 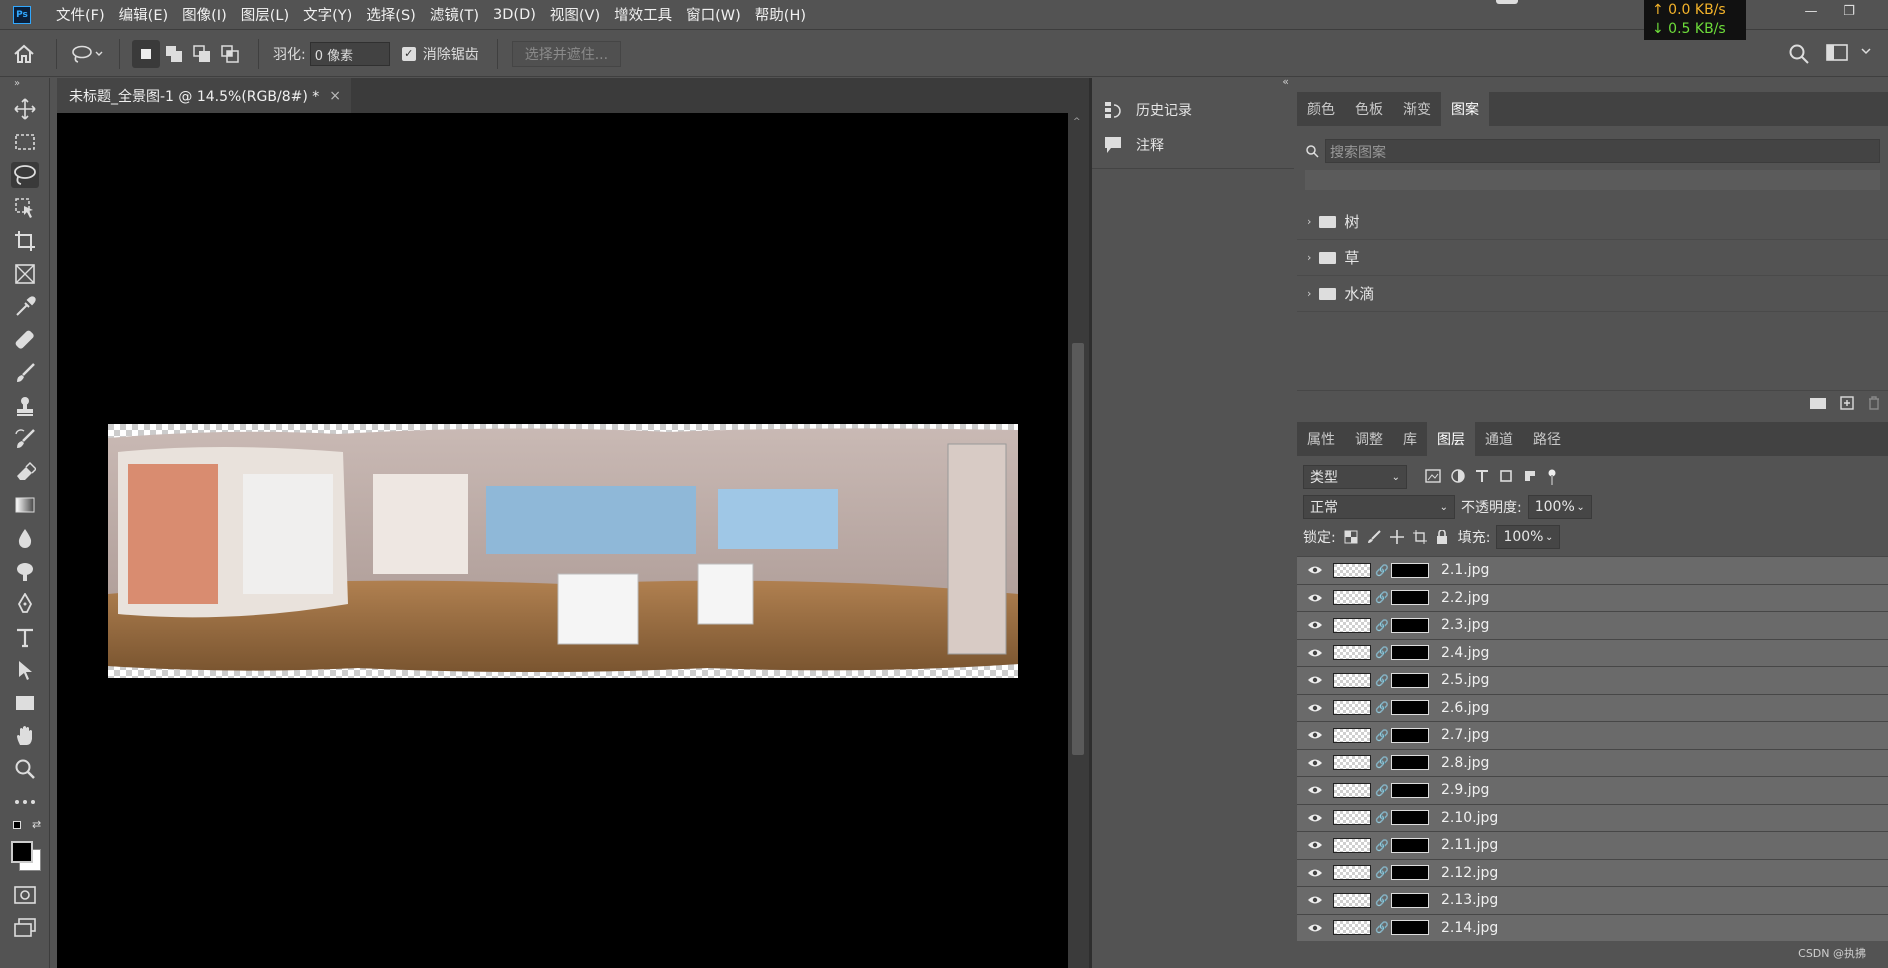 I want to click on add-to-selection-icon, so click(x=174, y=54).